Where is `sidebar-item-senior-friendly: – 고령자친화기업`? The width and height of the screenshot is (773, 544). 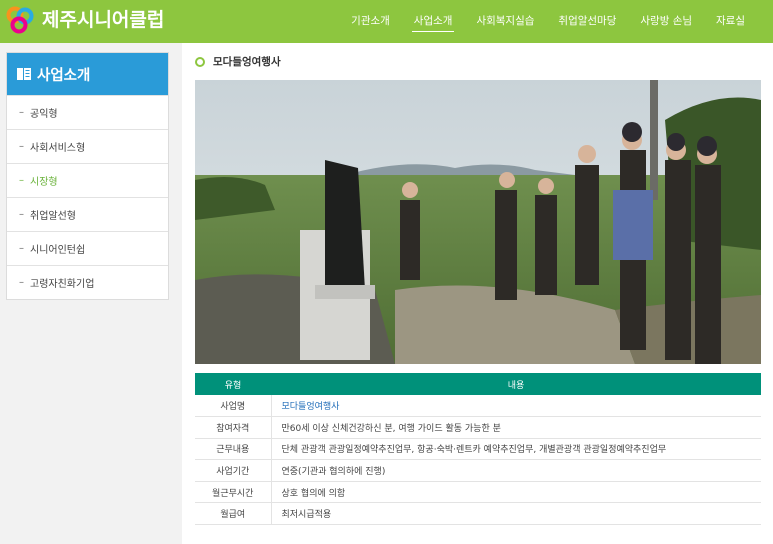 sidebar-item-senior-friendly: – 고령자친화기업 is located at coordinates (87, 282).